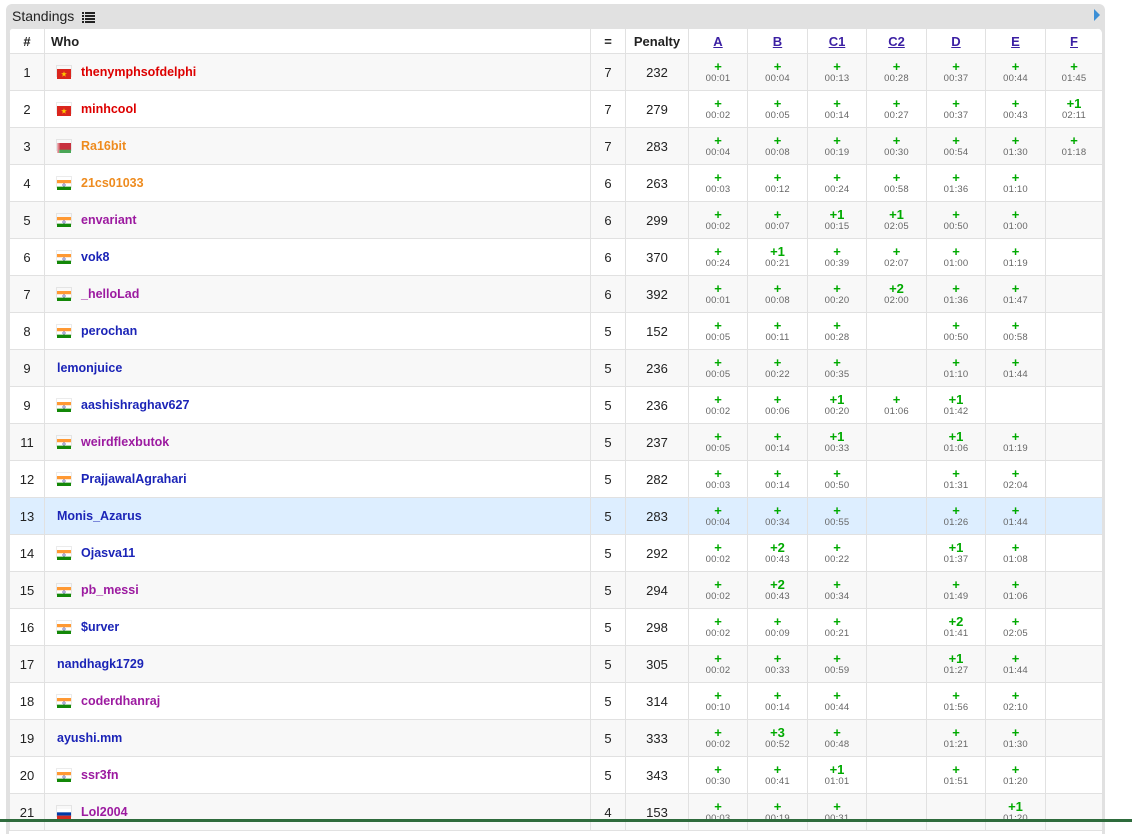 The height and width of the screenshot is (838, 1132). I want to click on problem-result-cell: +00:04, so click(777, 72).